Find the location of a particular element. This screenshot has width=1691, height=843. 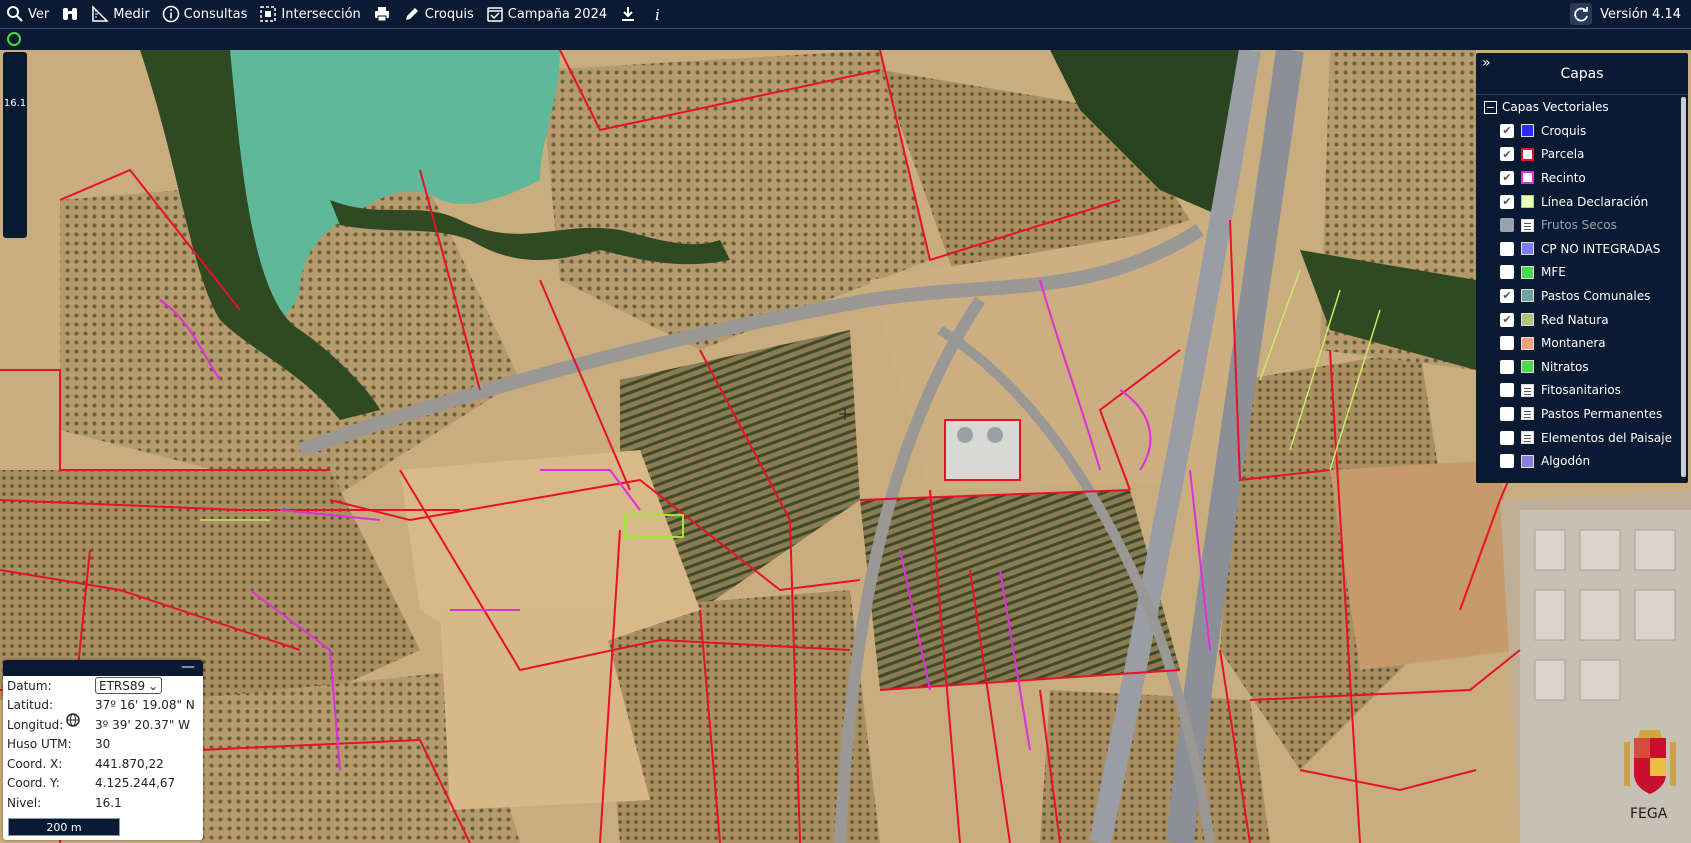

binoculars-button is located at coordinates (70, 14).